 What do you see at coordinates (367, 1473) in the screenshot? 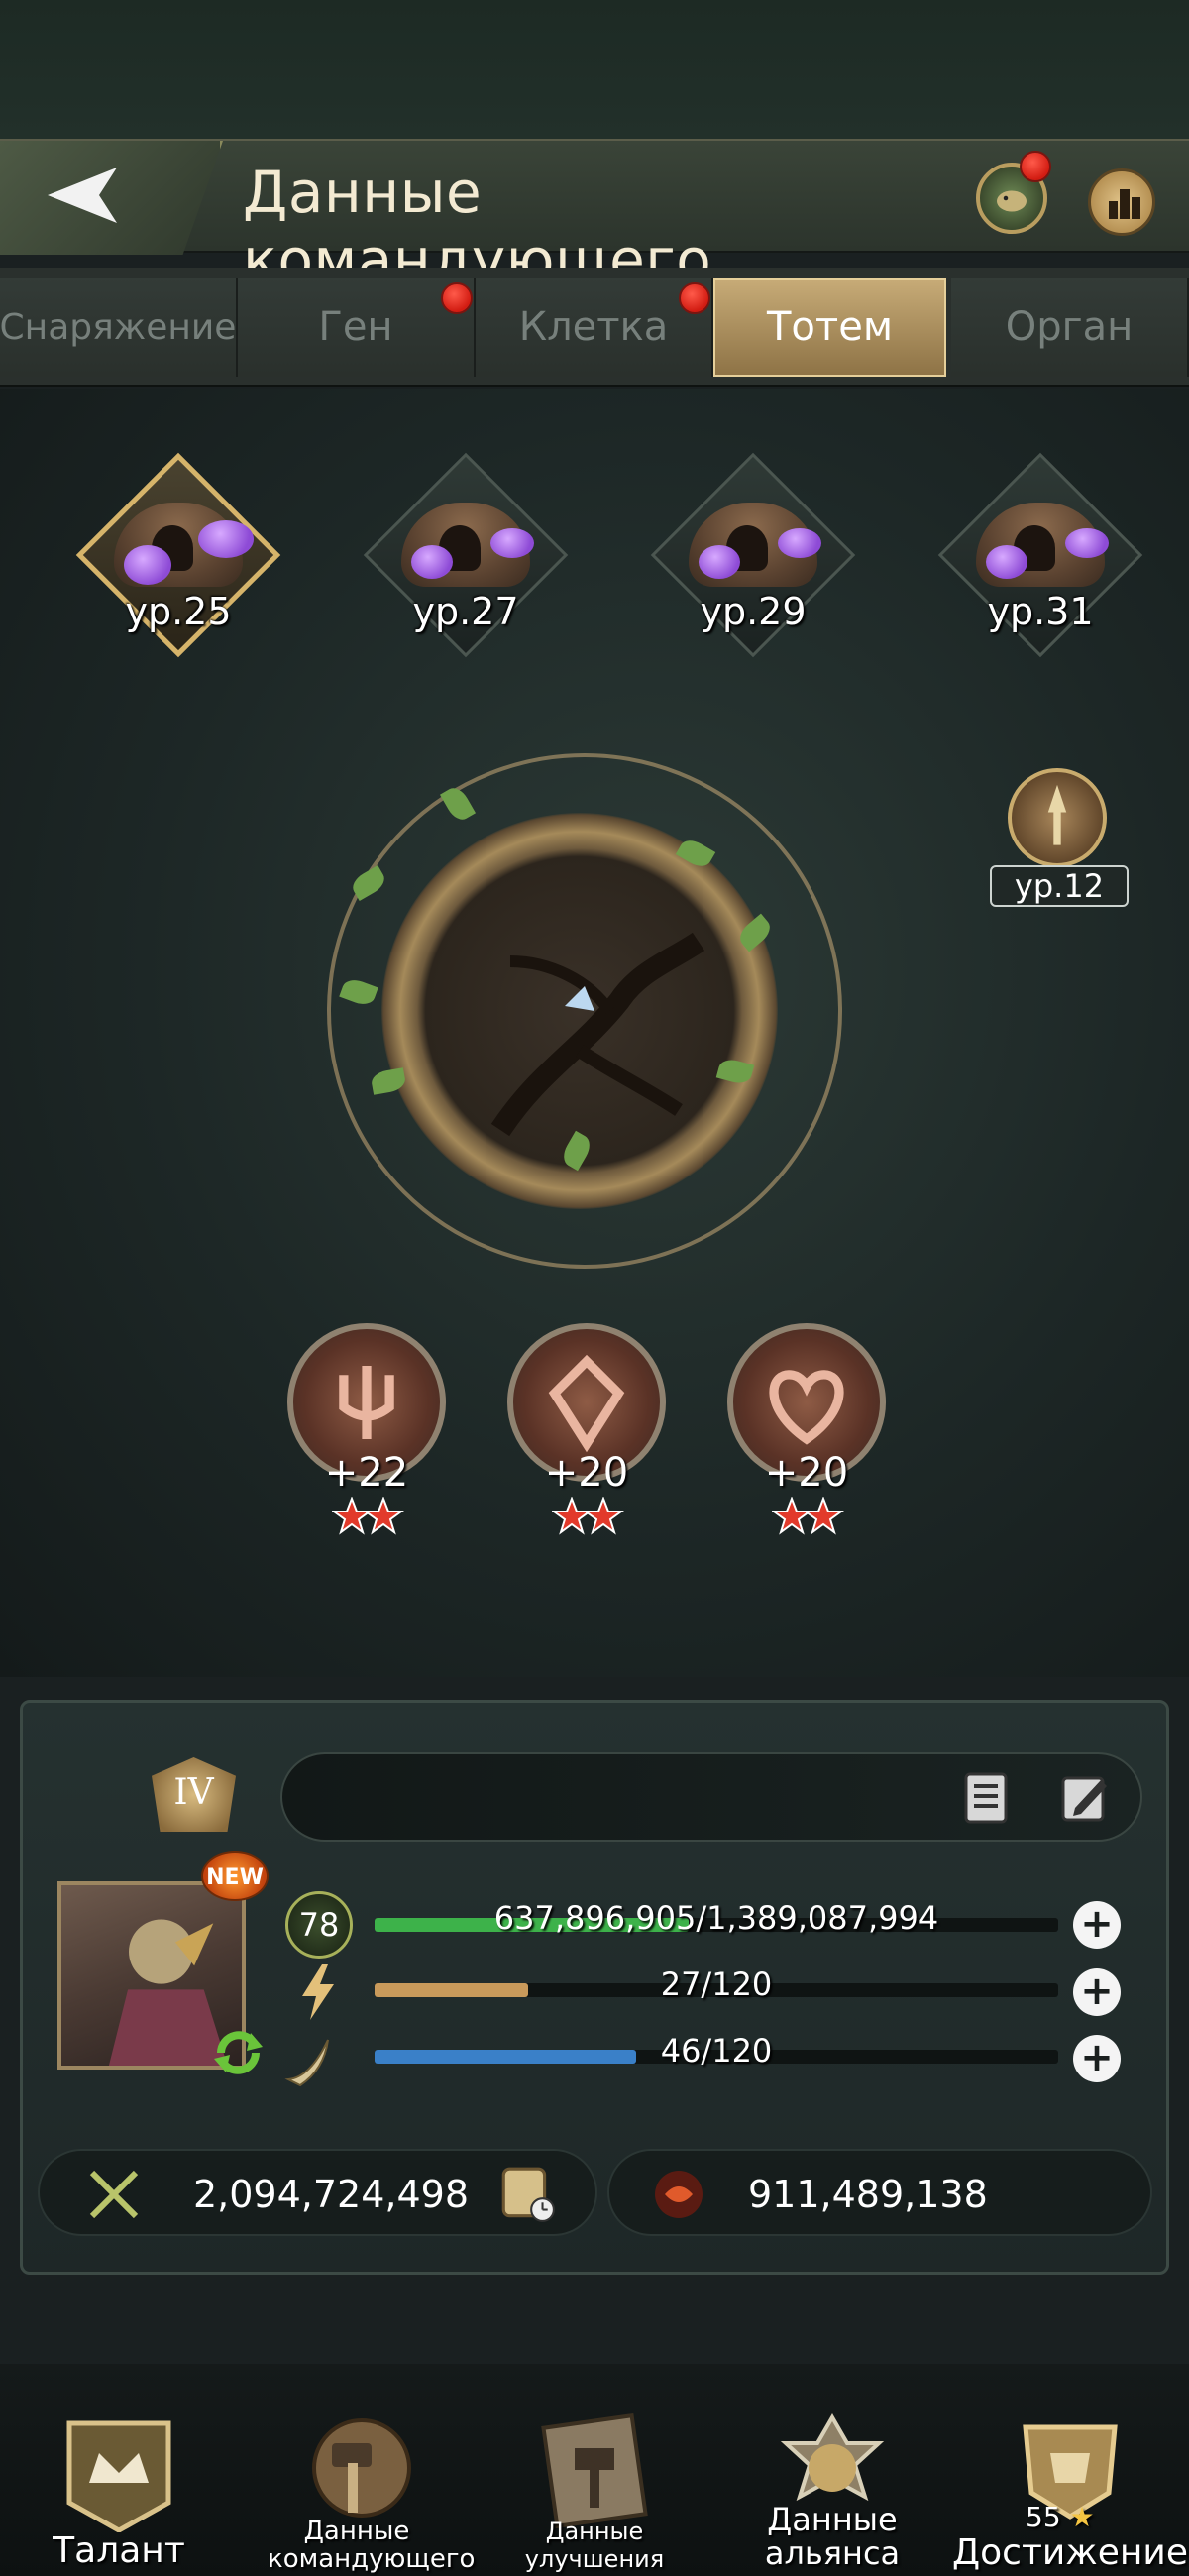
I see `stat-value: +22` at bounding box center [367, 1473].